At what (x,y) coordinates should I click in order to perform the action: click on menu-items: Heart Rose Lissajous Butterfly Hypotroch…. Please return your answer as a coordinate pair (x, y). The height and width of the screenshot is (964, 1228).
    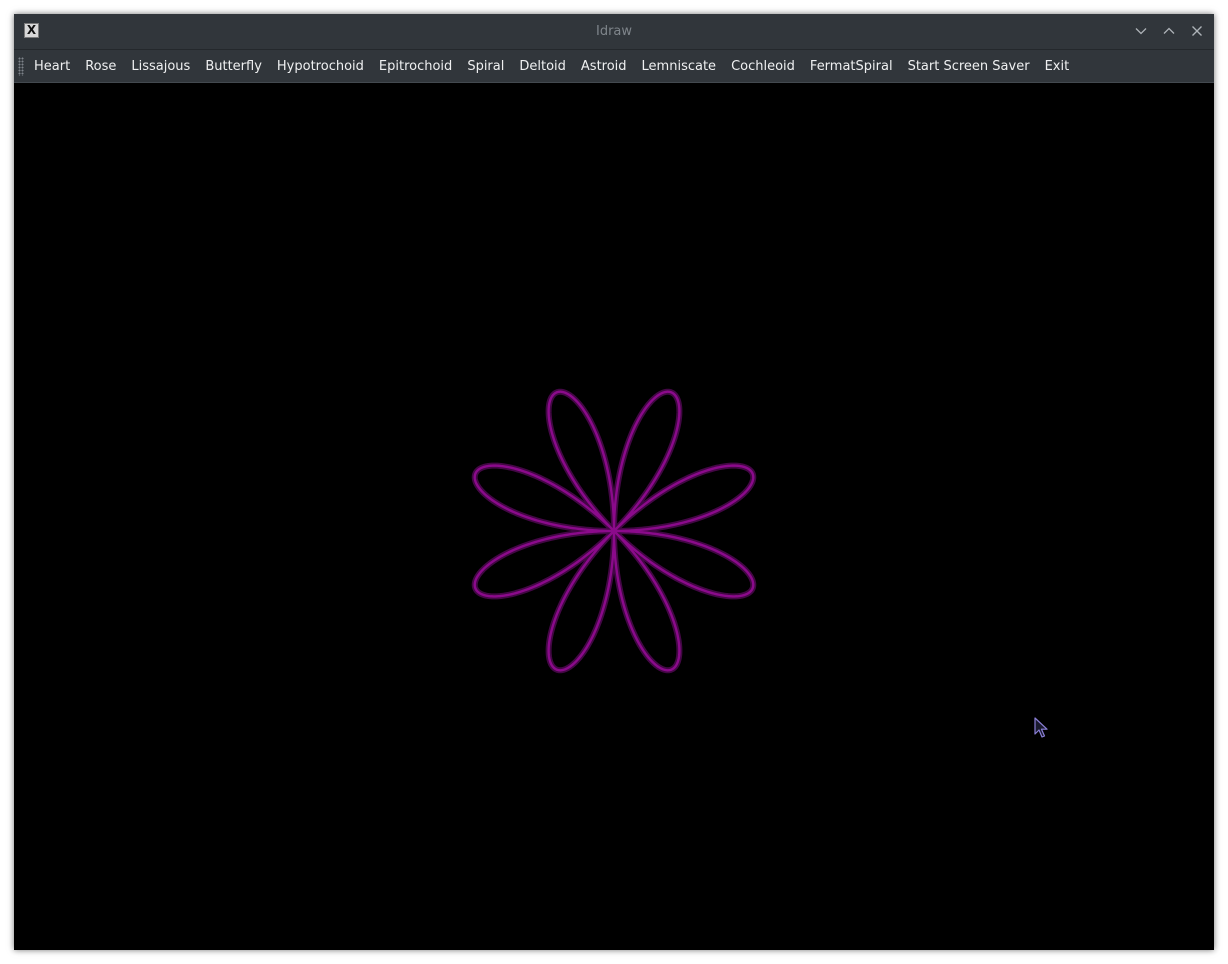
    Looking at the image, I should click on (552, 66).